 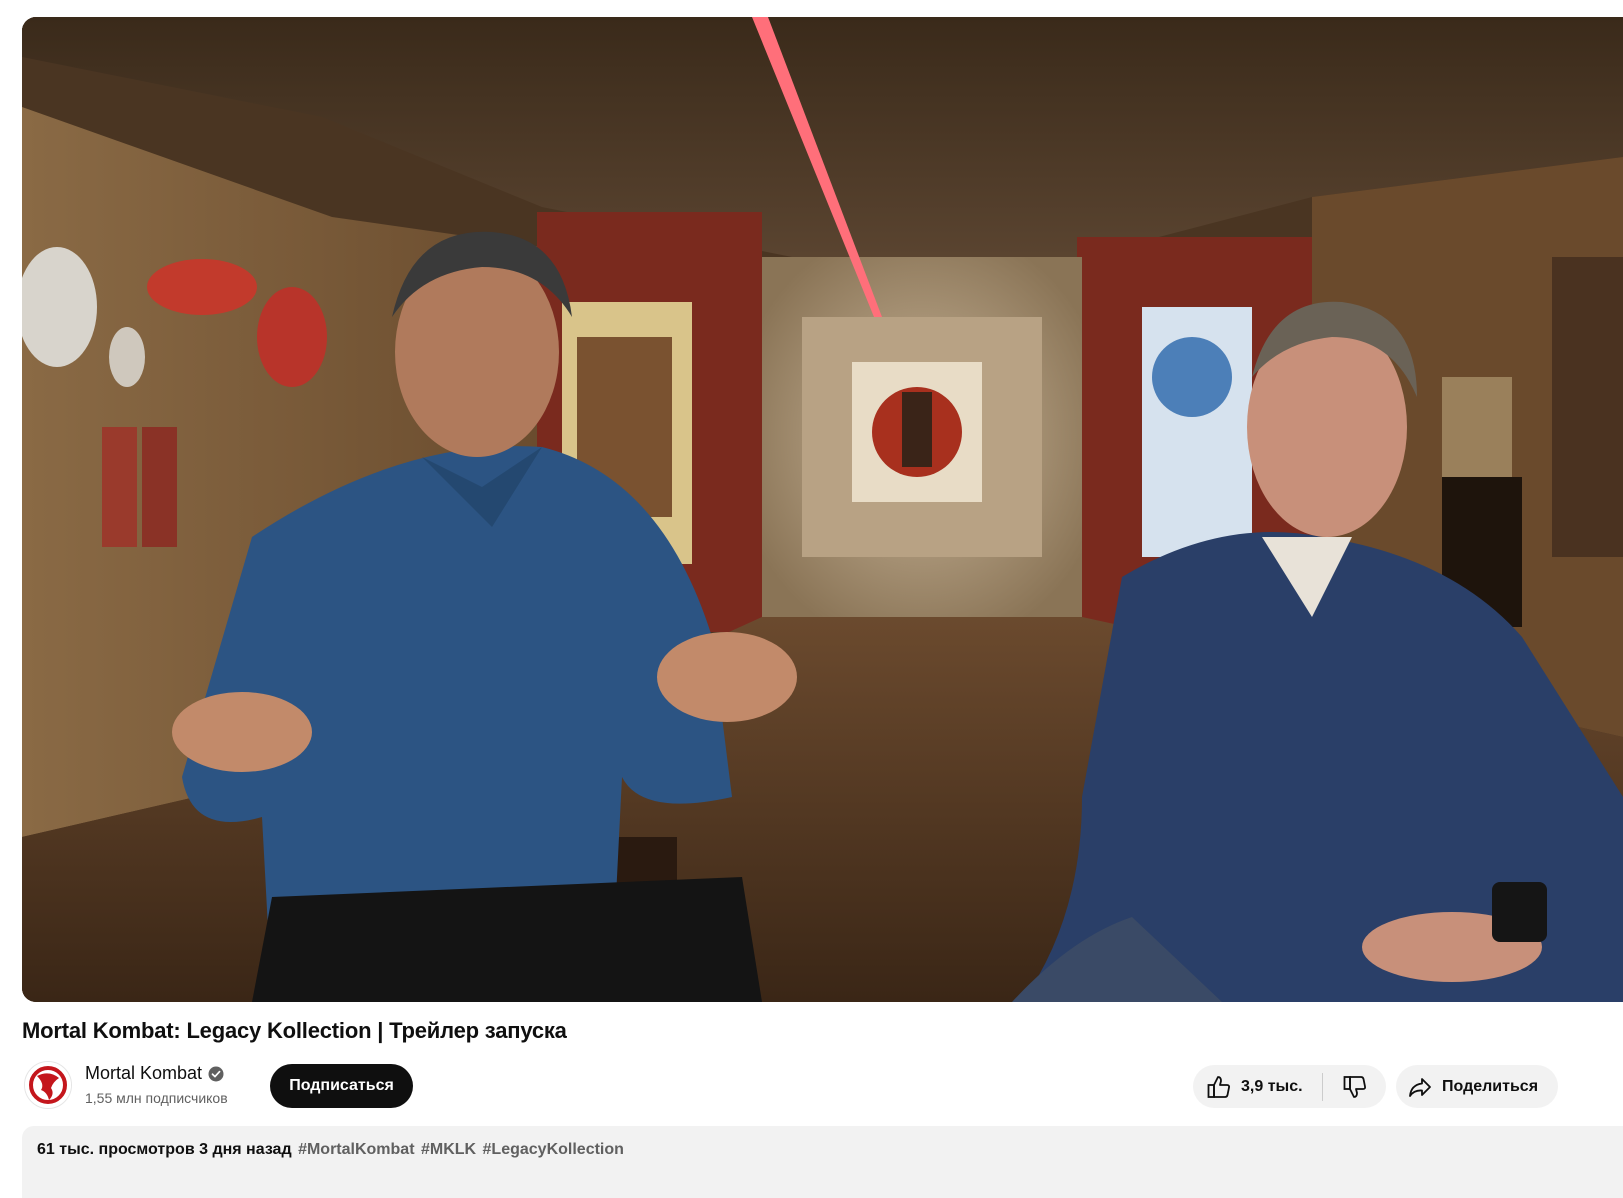 What do you see at coordinates (553, 1149) in the screenshot?
I see `hashtag-link: #LegacyKollection` at bounding box center [553, 1149].